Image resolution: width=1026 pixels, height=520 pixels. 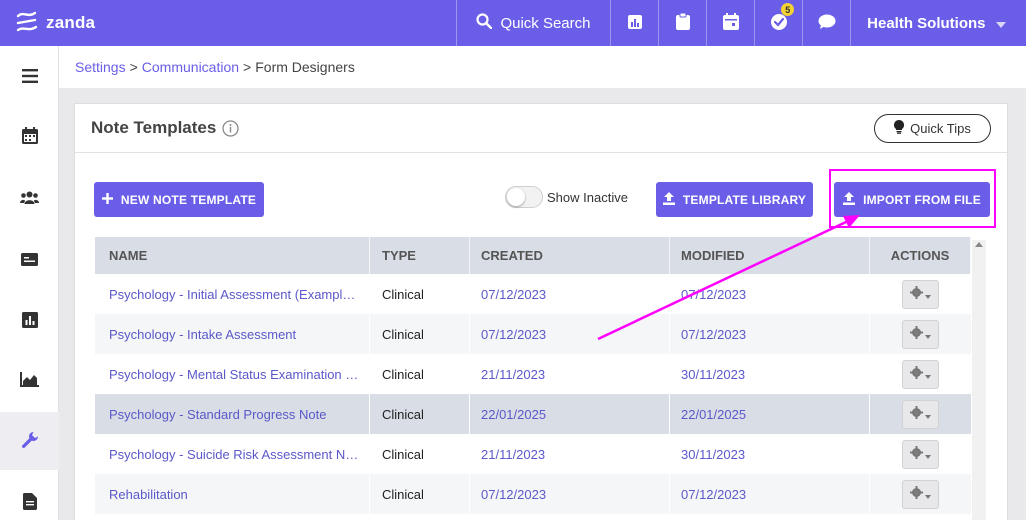 I want to click on quick-search-button: Quick Search, so click(x=533, y=23).